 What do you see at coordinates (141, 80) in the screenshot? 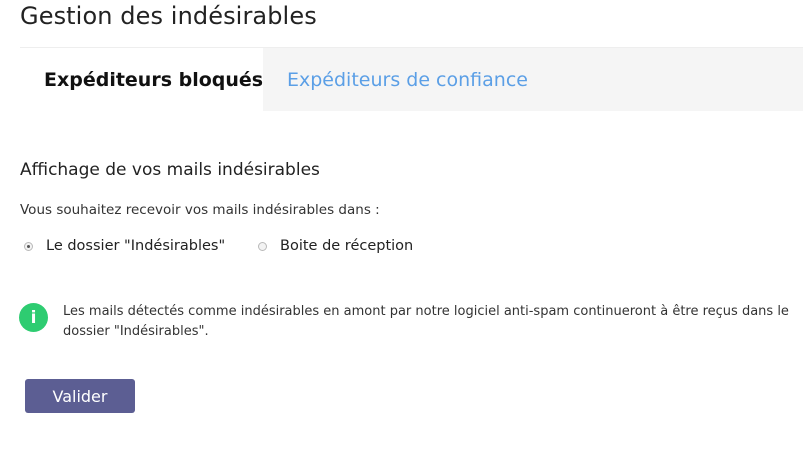
I see `tab-blocked-senders: Expéditeurs bloqués` at bounding box center [141, 80].